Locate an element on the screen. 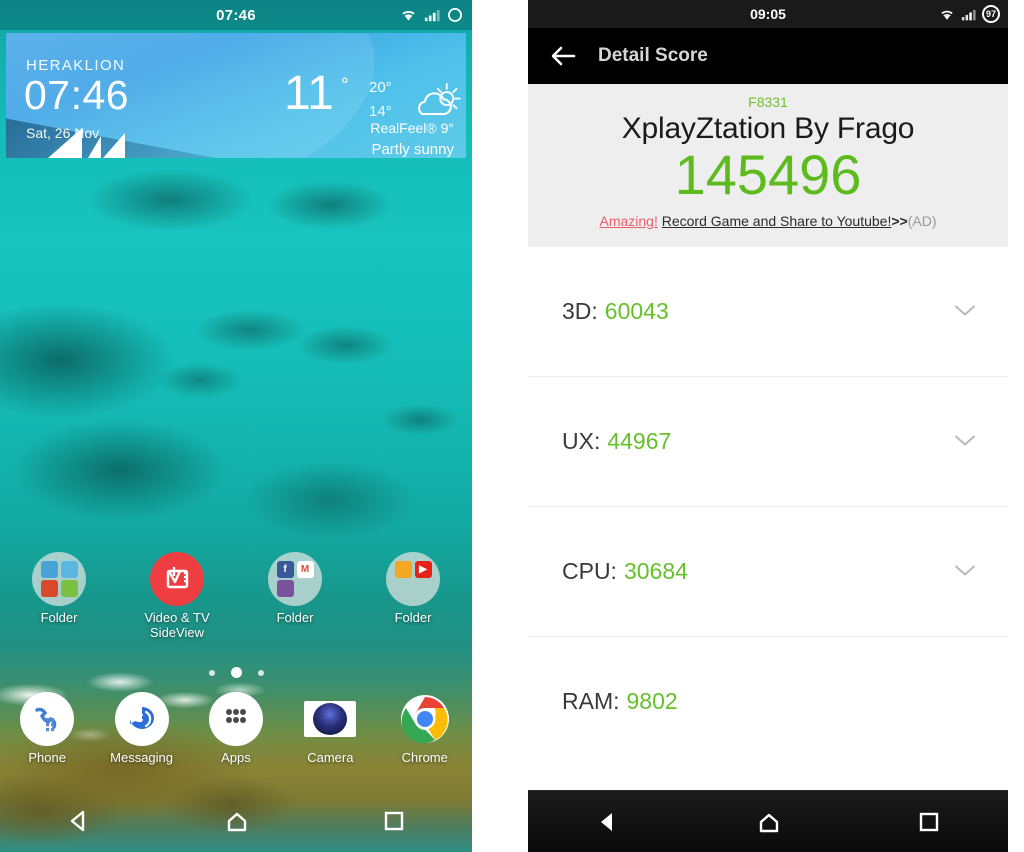  device-name: XplayZtation By Frago is located at coordinates (768, 128).